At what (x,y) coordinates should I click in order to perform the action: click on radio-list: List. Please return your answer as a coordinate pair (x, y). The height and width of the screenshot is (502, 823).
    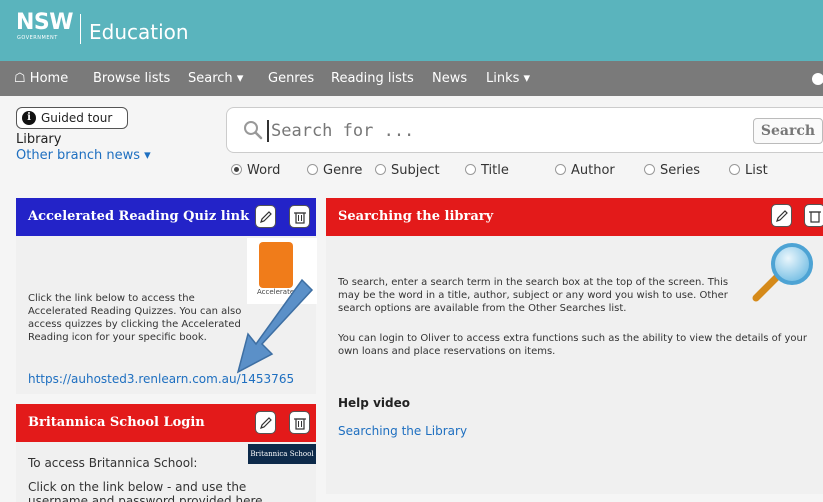
    Looking at the image, I should click on (748, 171).